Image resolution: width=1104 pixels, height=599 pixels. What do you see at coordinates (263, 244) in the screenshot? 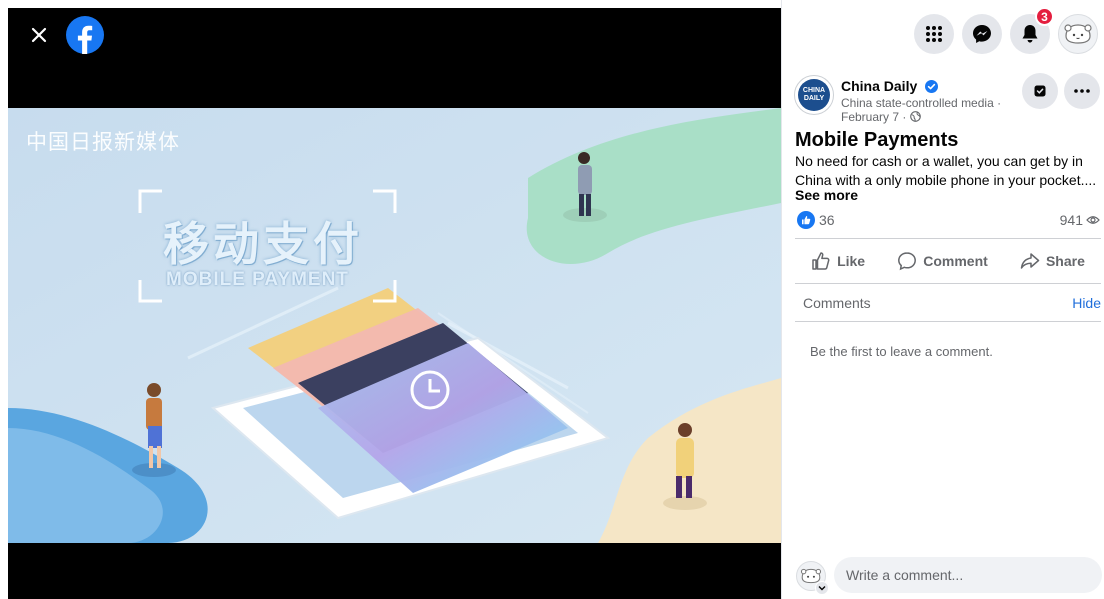
I see `video-title-chinese: 移动支付` at bounding box center [263, 244].